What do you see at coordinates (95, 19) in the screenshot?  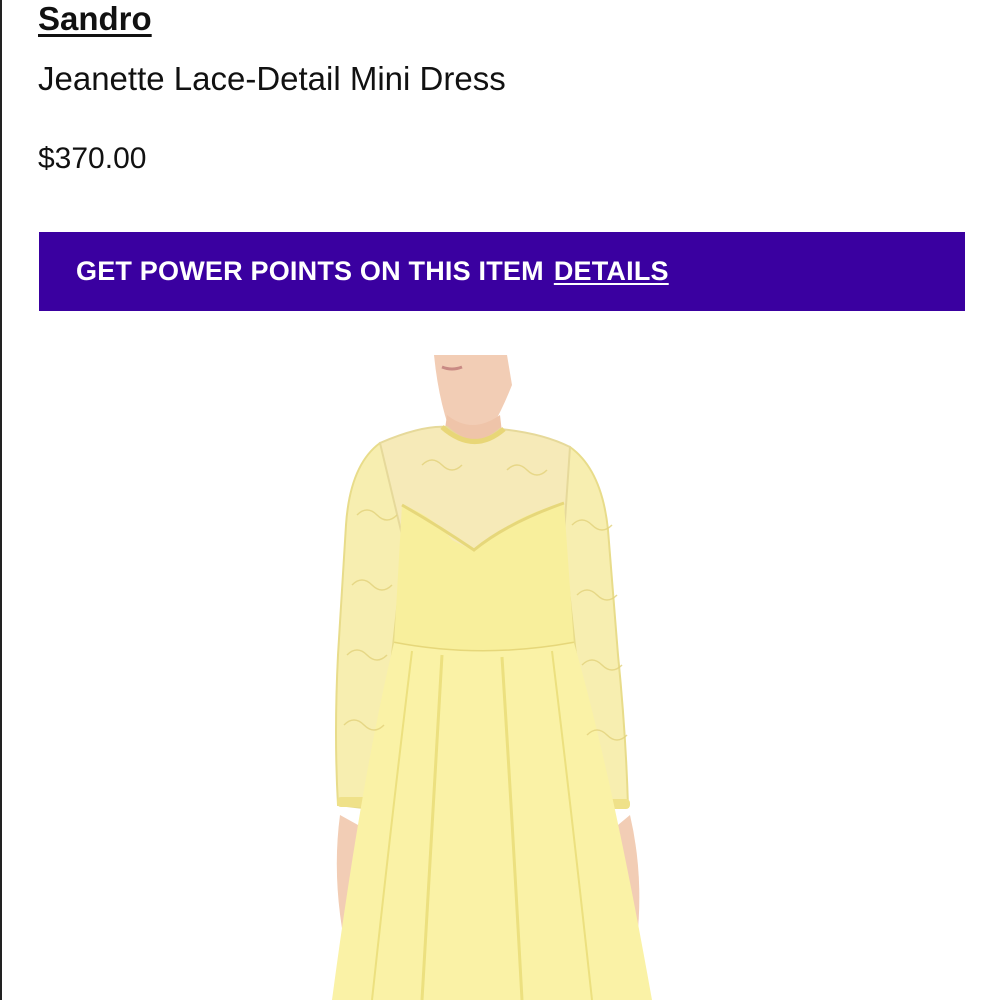 I see `brand-link: Sandro` at bounding box center [95, 19].